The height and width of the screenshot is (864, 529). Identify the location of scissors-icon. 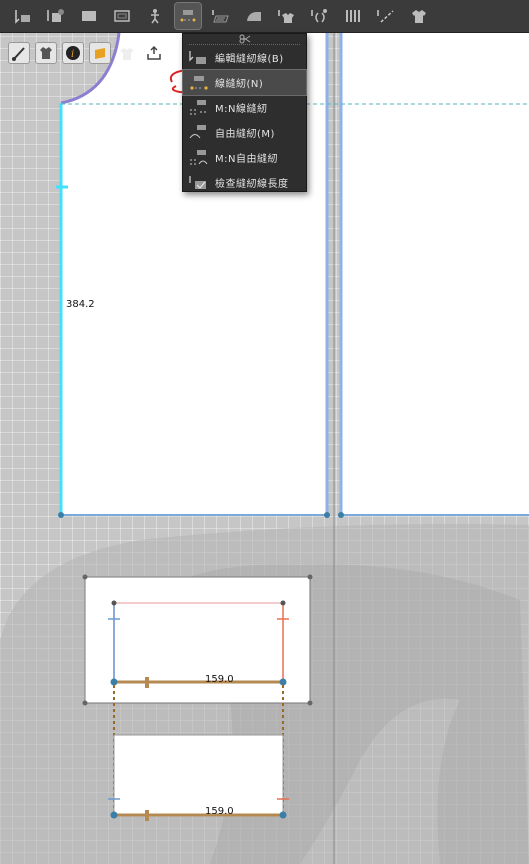
(244, 39).